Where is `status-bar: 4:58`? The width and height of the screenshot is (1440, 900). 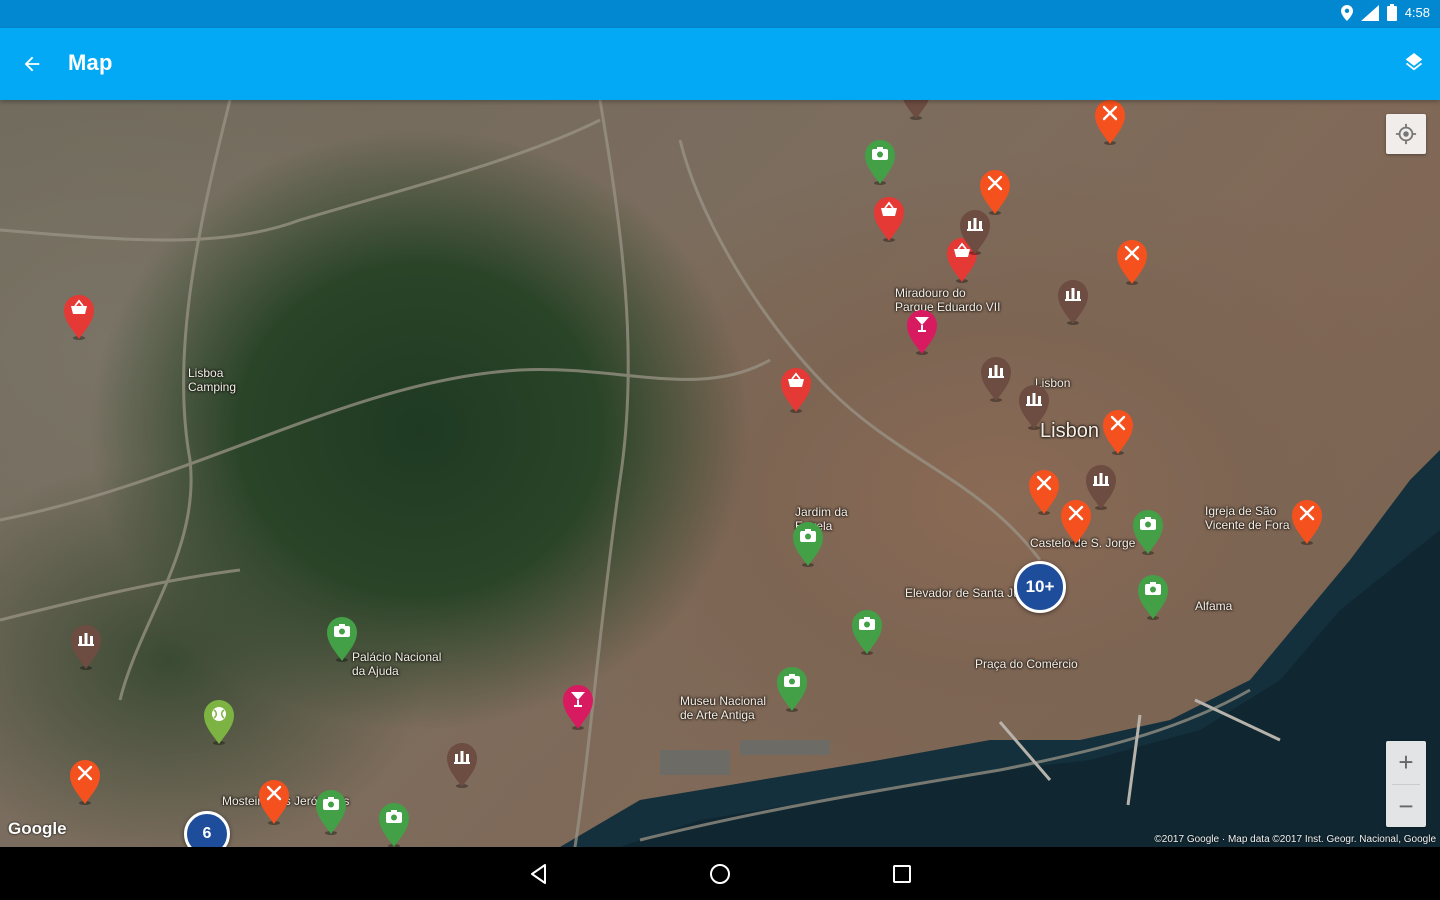 status-bar: 4:58 is located at coordinates (720, 14).